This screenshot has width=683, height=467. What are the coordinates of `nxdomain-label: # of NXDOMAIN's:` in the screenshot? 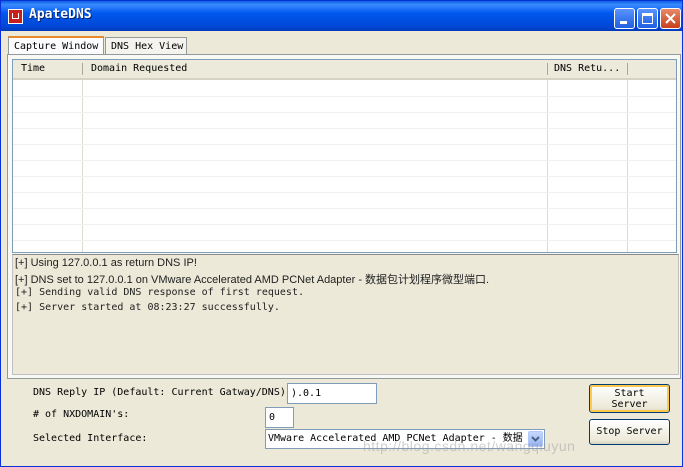 It's located at (81, 414).